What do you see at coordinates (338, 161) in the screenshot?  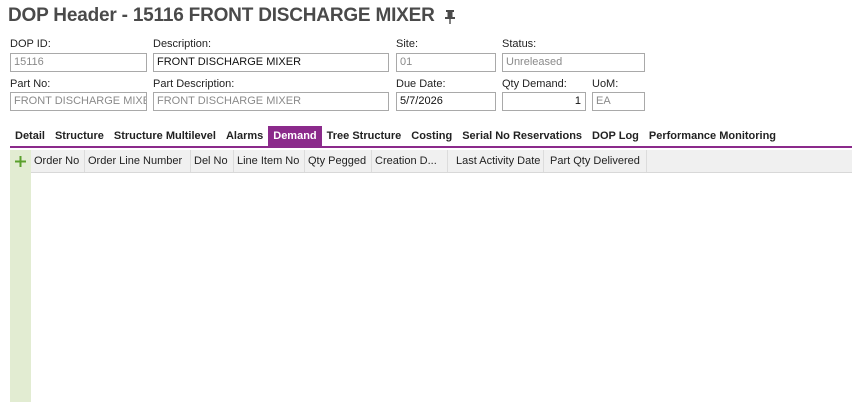 I see `column-qty-pegged: Qty Pegged` at bounding box center [338, 161].